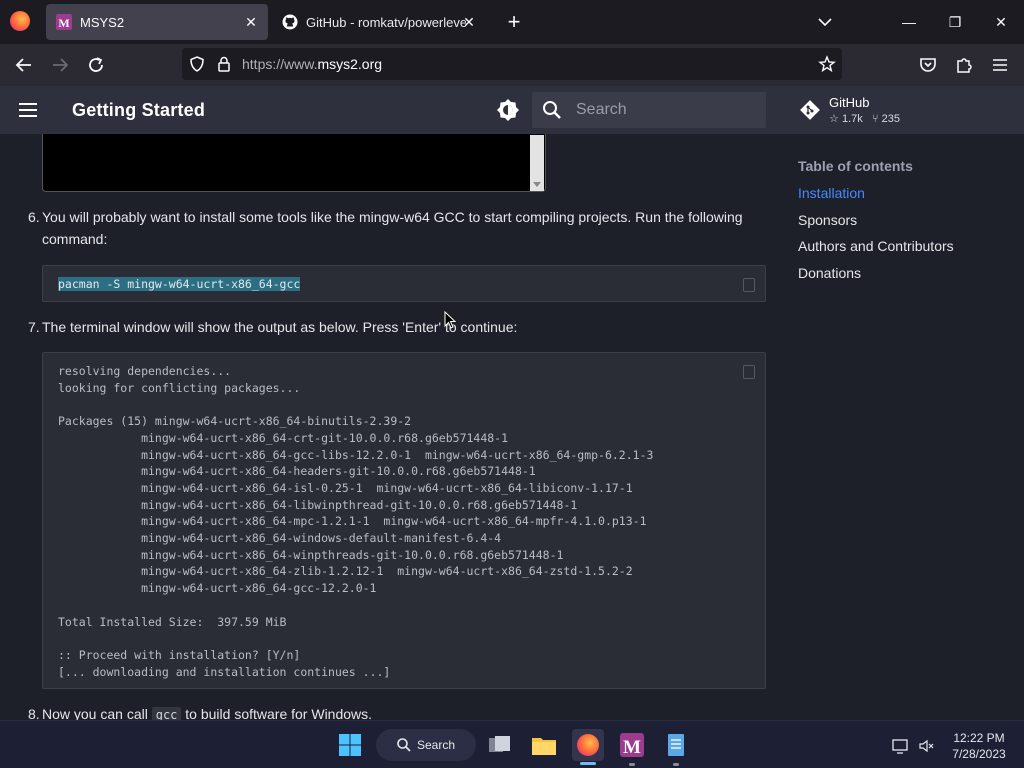  Describe the element at coordinates (24, 65) in the screenshot. I see `back-icon` at that location.